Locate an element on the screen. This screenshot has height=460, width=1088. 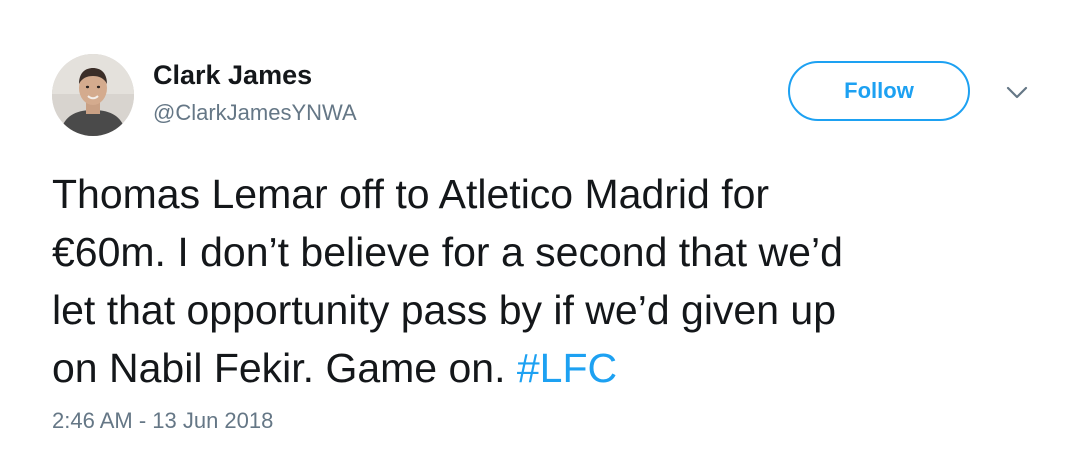
tweet-timestamp: 2:46 AM - 13 Jun 2018 is located at coordinates (162, 421).